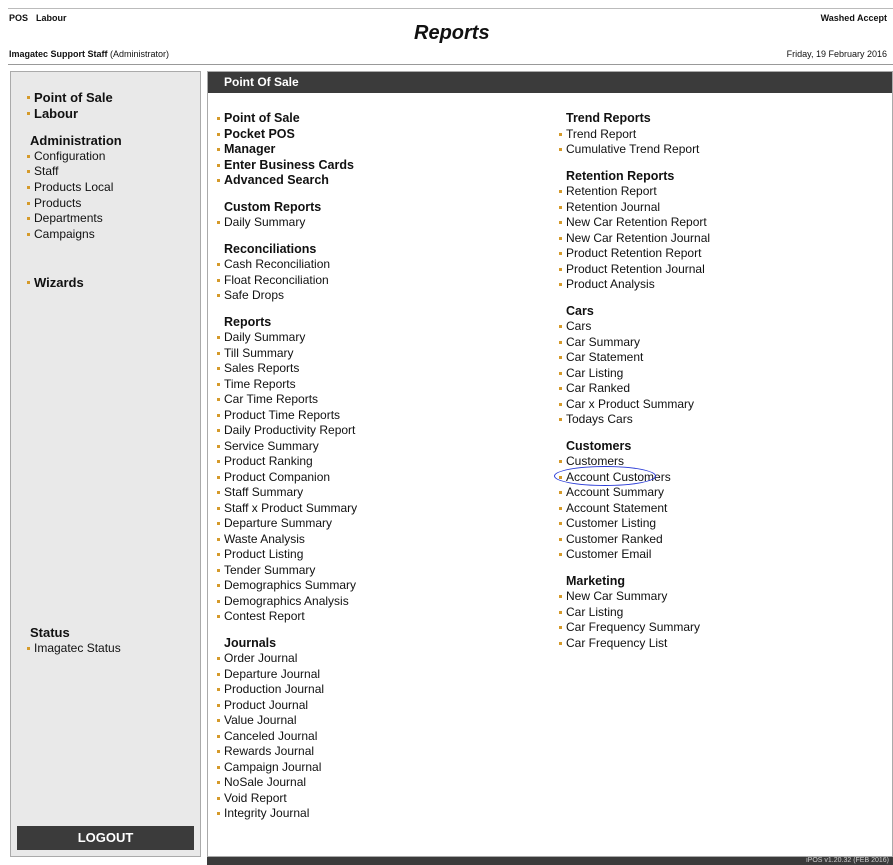 The height and width of the screenshot is (865, 893). Describe the element at coordinates (287, 296) in the screenshot. I see `report-link: Safe Drops` at that location.